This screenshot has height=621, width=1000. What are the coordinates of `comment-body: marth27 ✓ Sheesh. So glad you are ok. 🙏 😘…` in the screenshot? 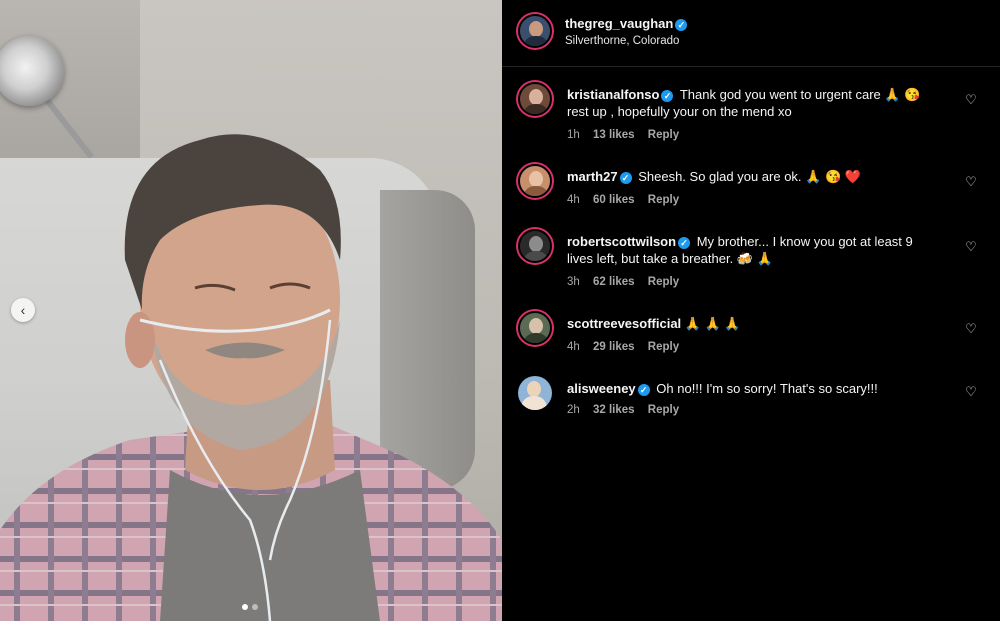 It's located at (752, 176).